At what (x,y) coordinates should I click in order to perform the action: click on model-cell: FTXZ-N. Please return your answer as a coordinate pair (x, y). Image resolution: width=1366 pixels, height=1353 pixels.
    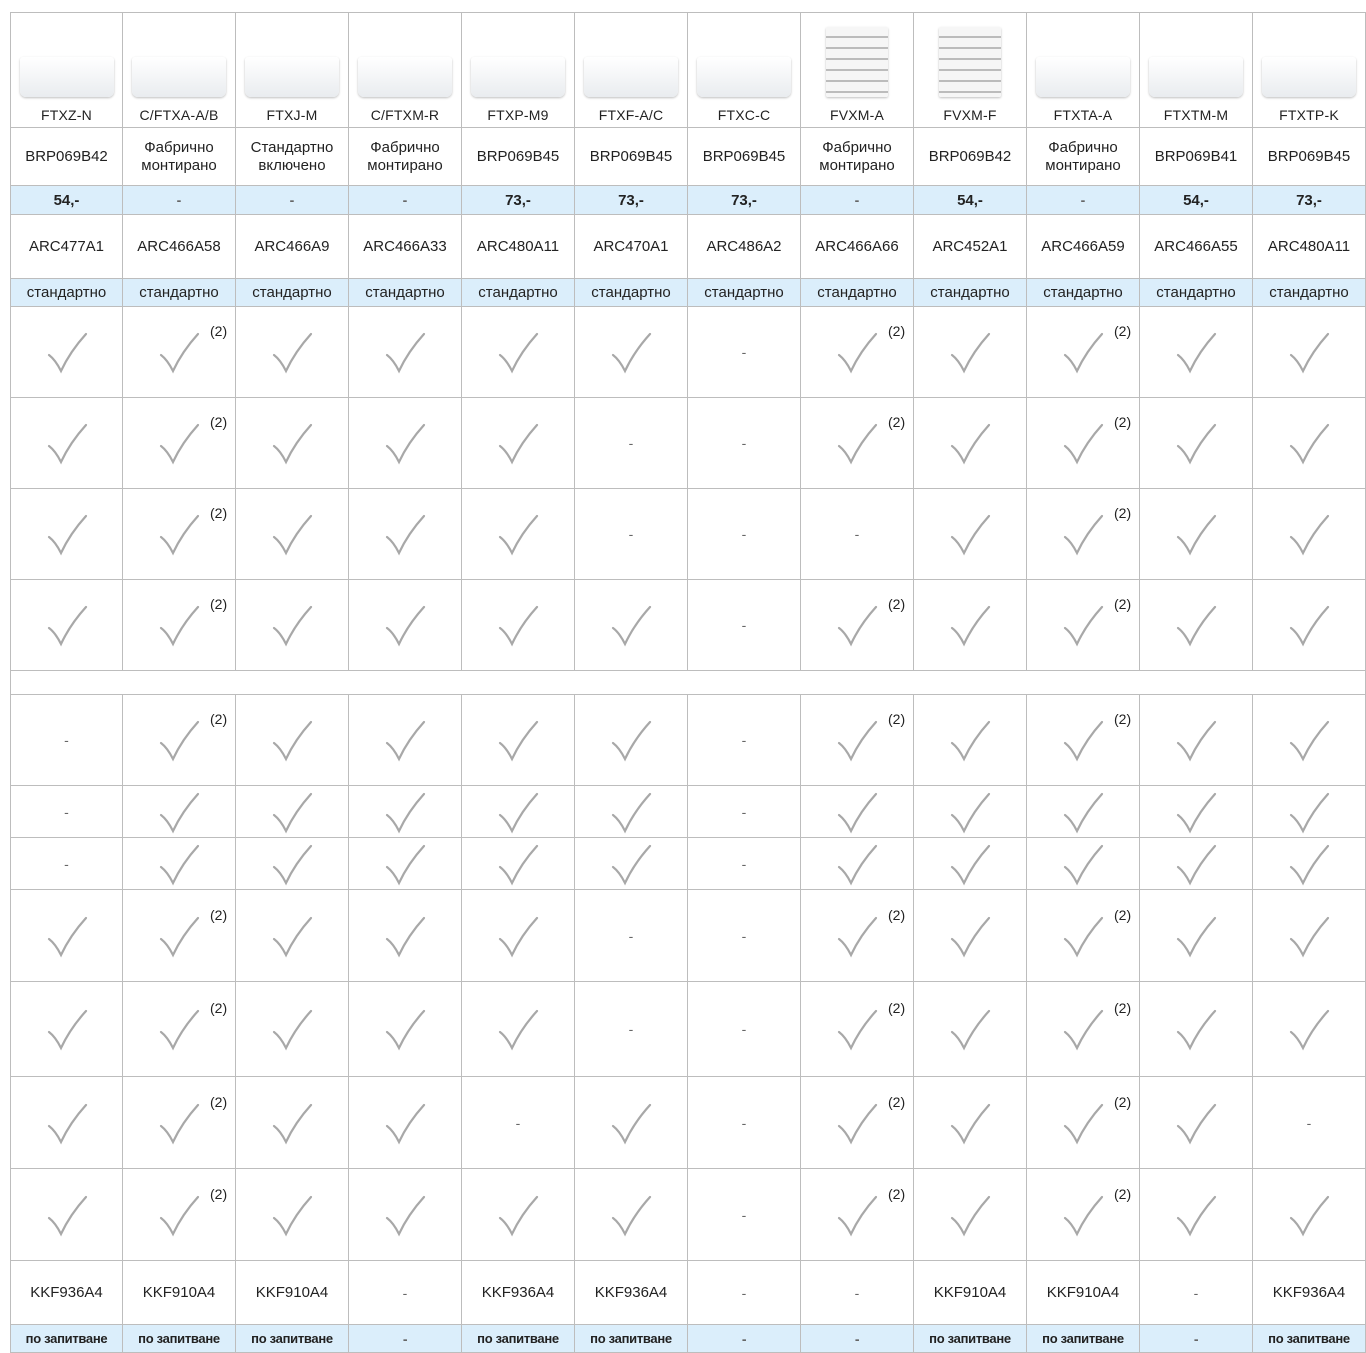
    Looking at the image, I should click on (66, 70).